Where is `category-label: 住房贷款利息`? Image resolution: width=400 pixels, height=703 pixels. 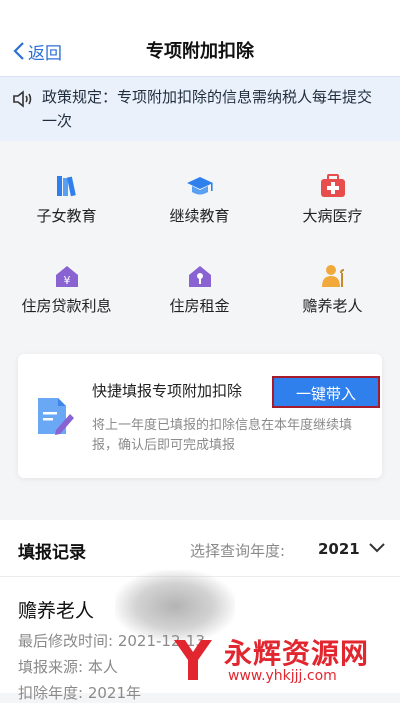
category-label: 住房贷款利息 is located at coordinates (66, 306).